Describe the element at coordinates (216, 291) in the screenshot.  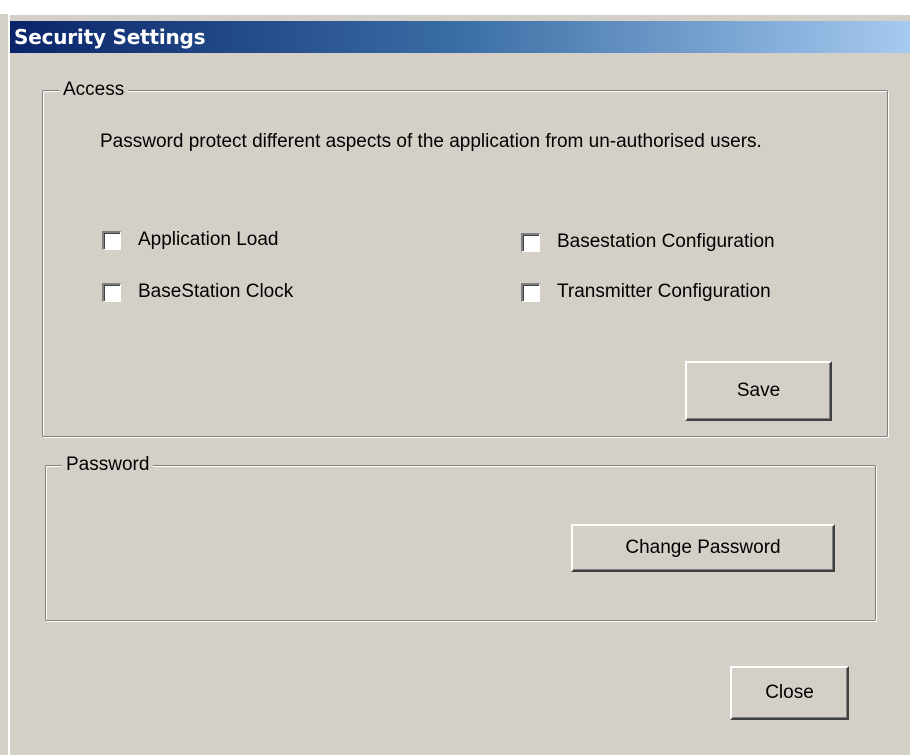
I see `basestation-clock-label: BaseStation Clock` at that location.